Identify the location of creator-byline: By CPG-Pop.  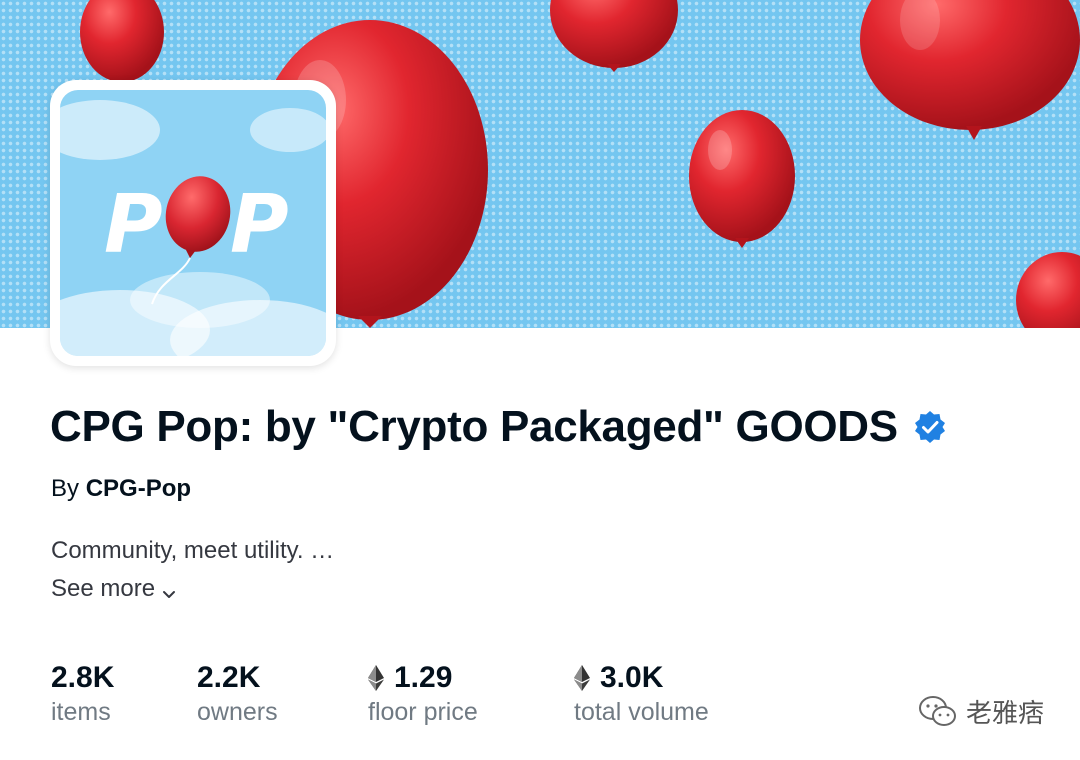
(121, 489).